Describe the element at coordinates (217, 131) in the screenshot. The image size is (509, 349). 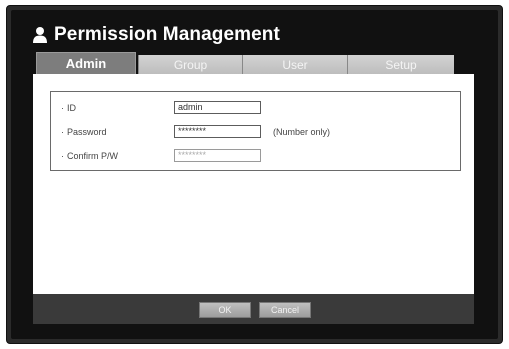
I see `password-field: ********` at that location.